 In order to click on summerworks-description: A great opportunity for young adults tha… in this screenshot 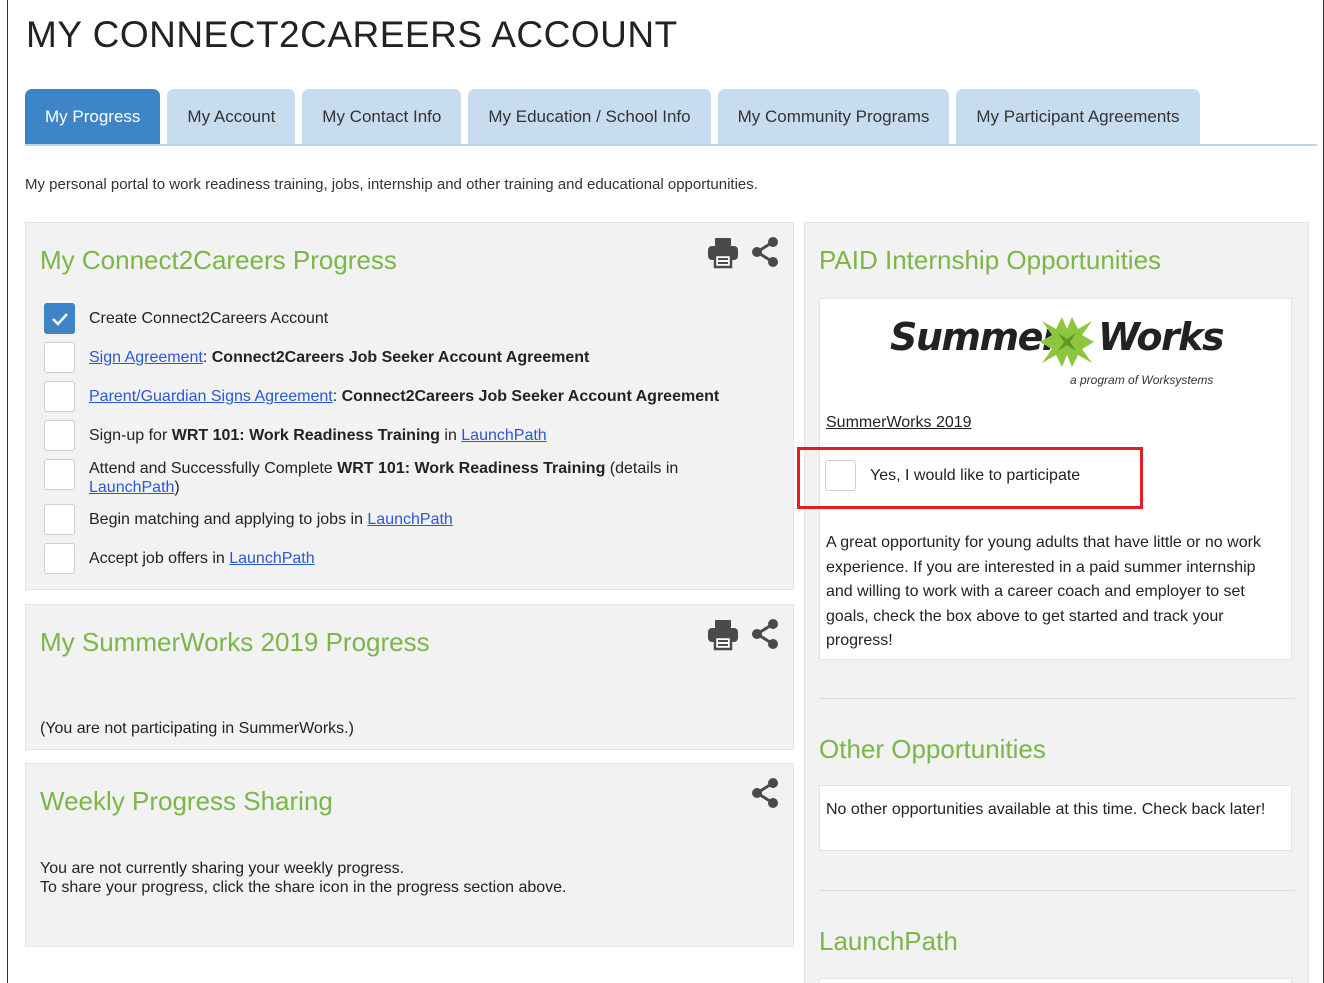, I will do `click(1043, 591)`.